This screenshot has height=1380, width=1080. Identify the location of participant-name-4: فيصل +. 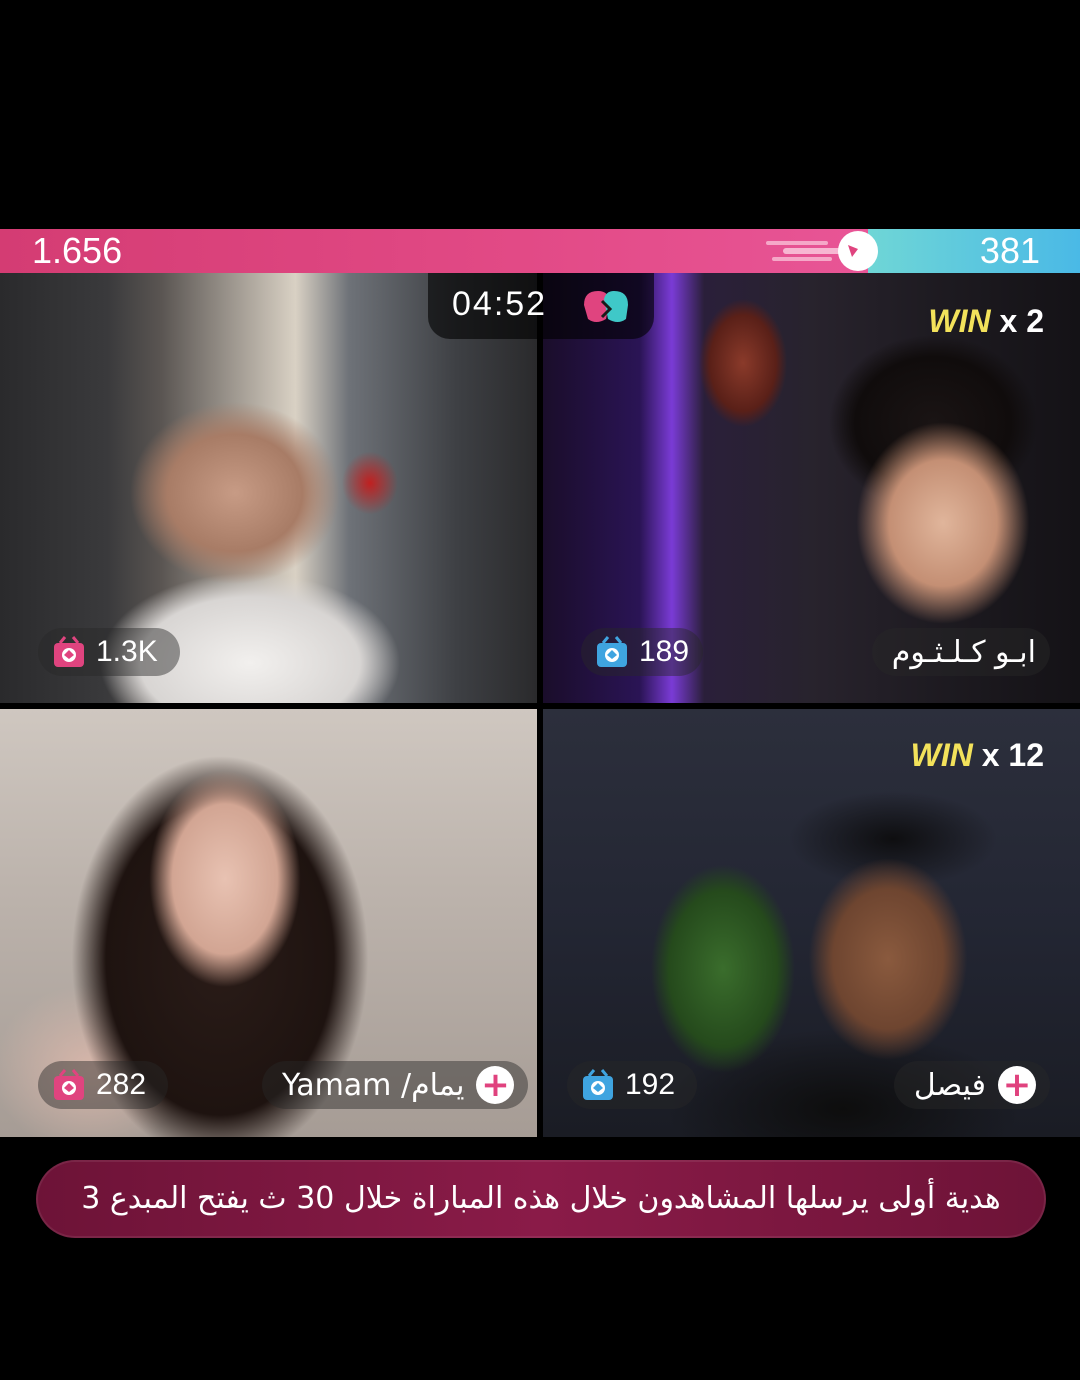
(971, 1085).